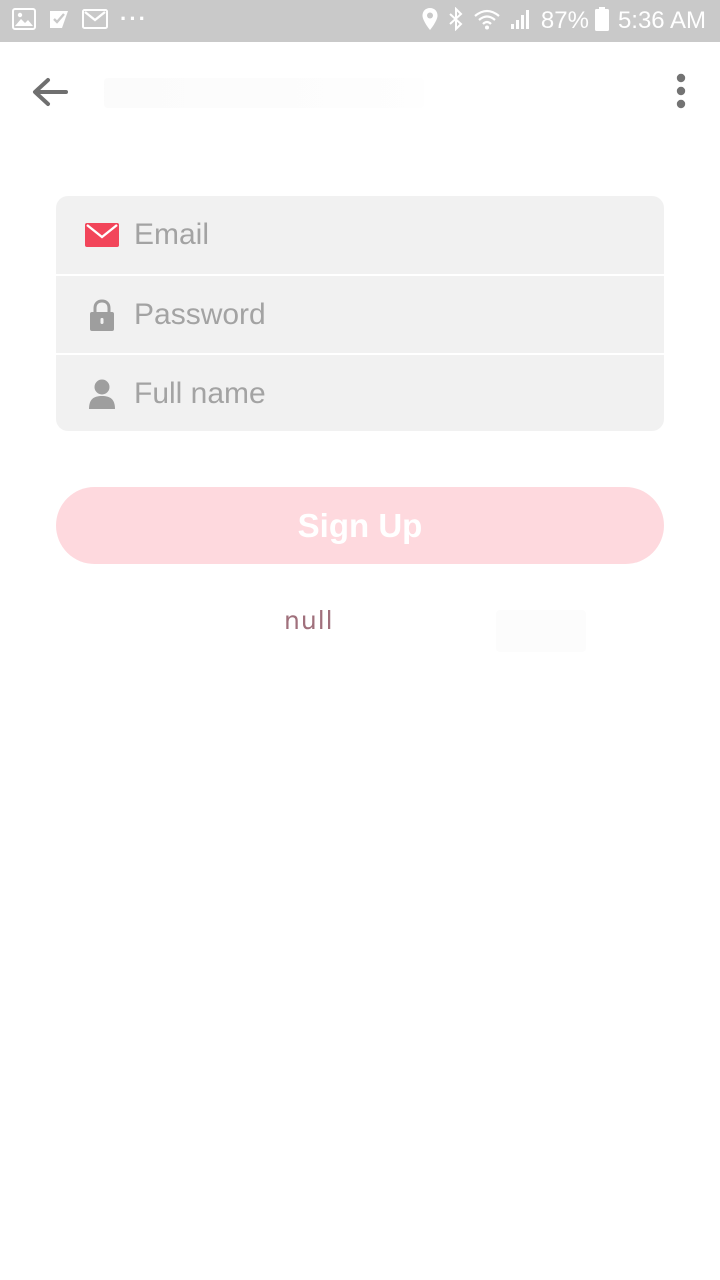 The image size is (720, 1280). What do you see at coordinates (264, 93) in the screenshot?
I see `app-bar-title-placeholder` at bounding box center [264, 93].